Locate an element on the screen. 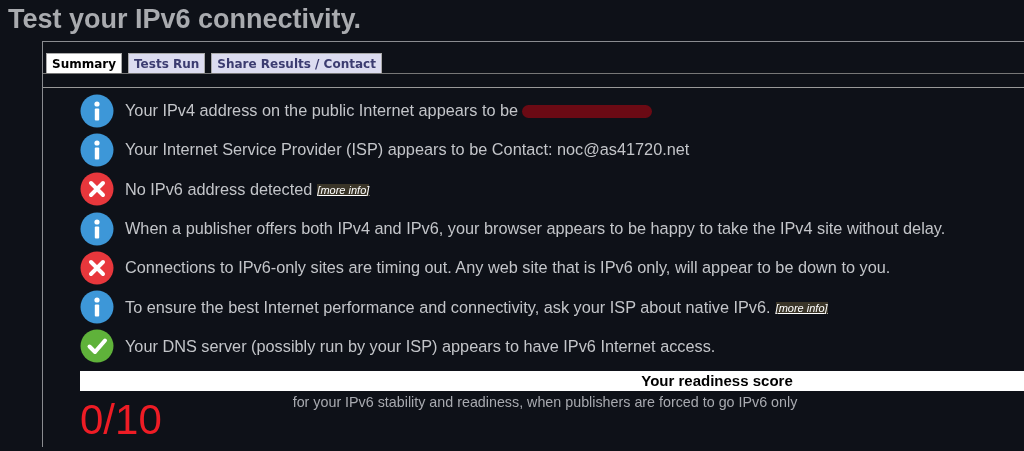  message-text: No IPv6 address detected is located at coordinates (219, 188).